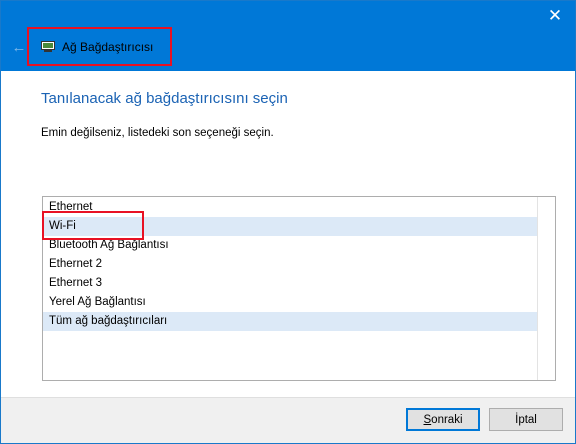 Image resolution: width=576 pixels, height=444 pixels. What do you see at coordinates (290, 321) in the screenshot?
I see `list-item: Tüm ağ bağdaştırıcıları` at bounding box center [290, 321].